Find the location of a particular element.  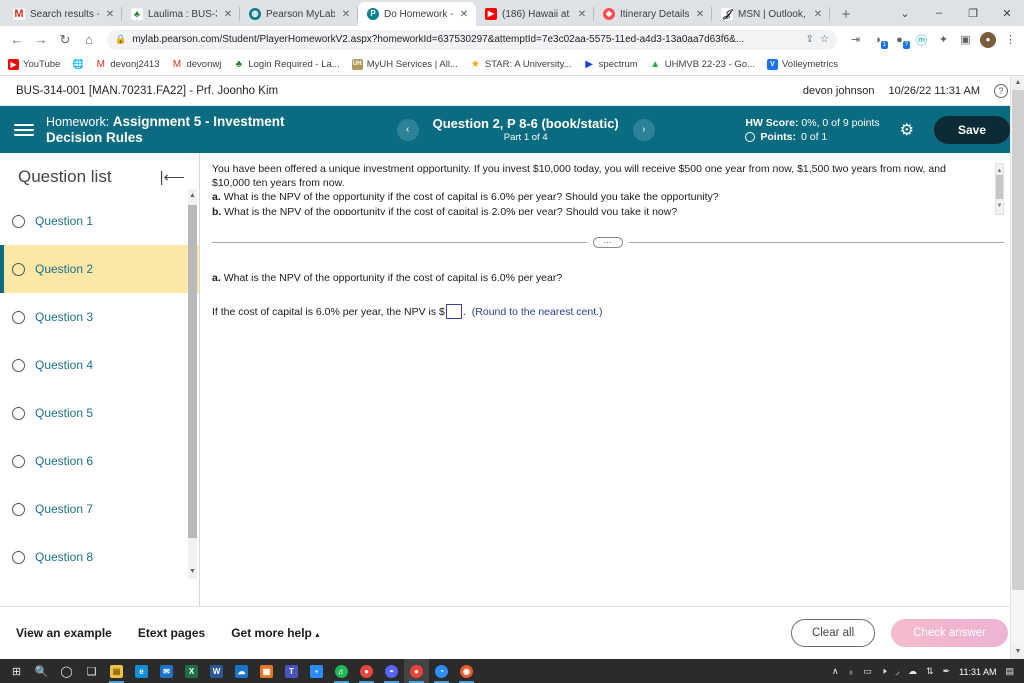

onedrive-tray-icon: ☁ is located at coordinates (912, 671).